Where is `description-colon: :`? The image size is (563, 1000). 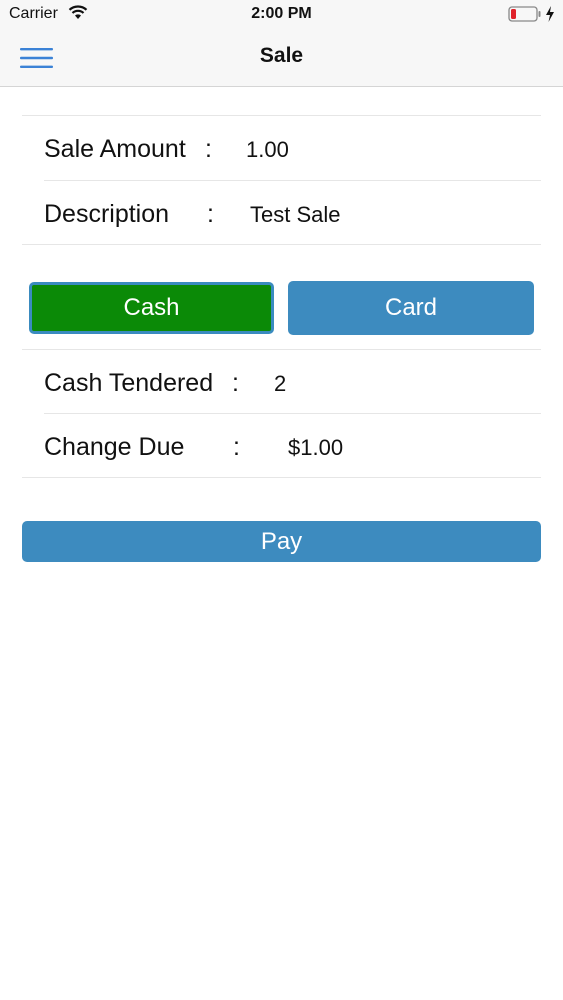
description-colon: : is located at coordinates (210, 214).